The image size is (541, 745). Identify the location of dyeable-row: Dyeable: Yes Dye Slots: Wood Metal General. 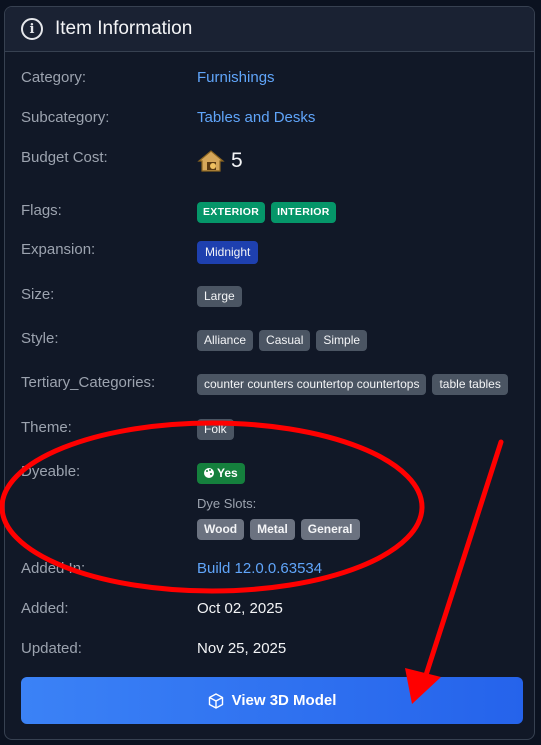
(193, 501).